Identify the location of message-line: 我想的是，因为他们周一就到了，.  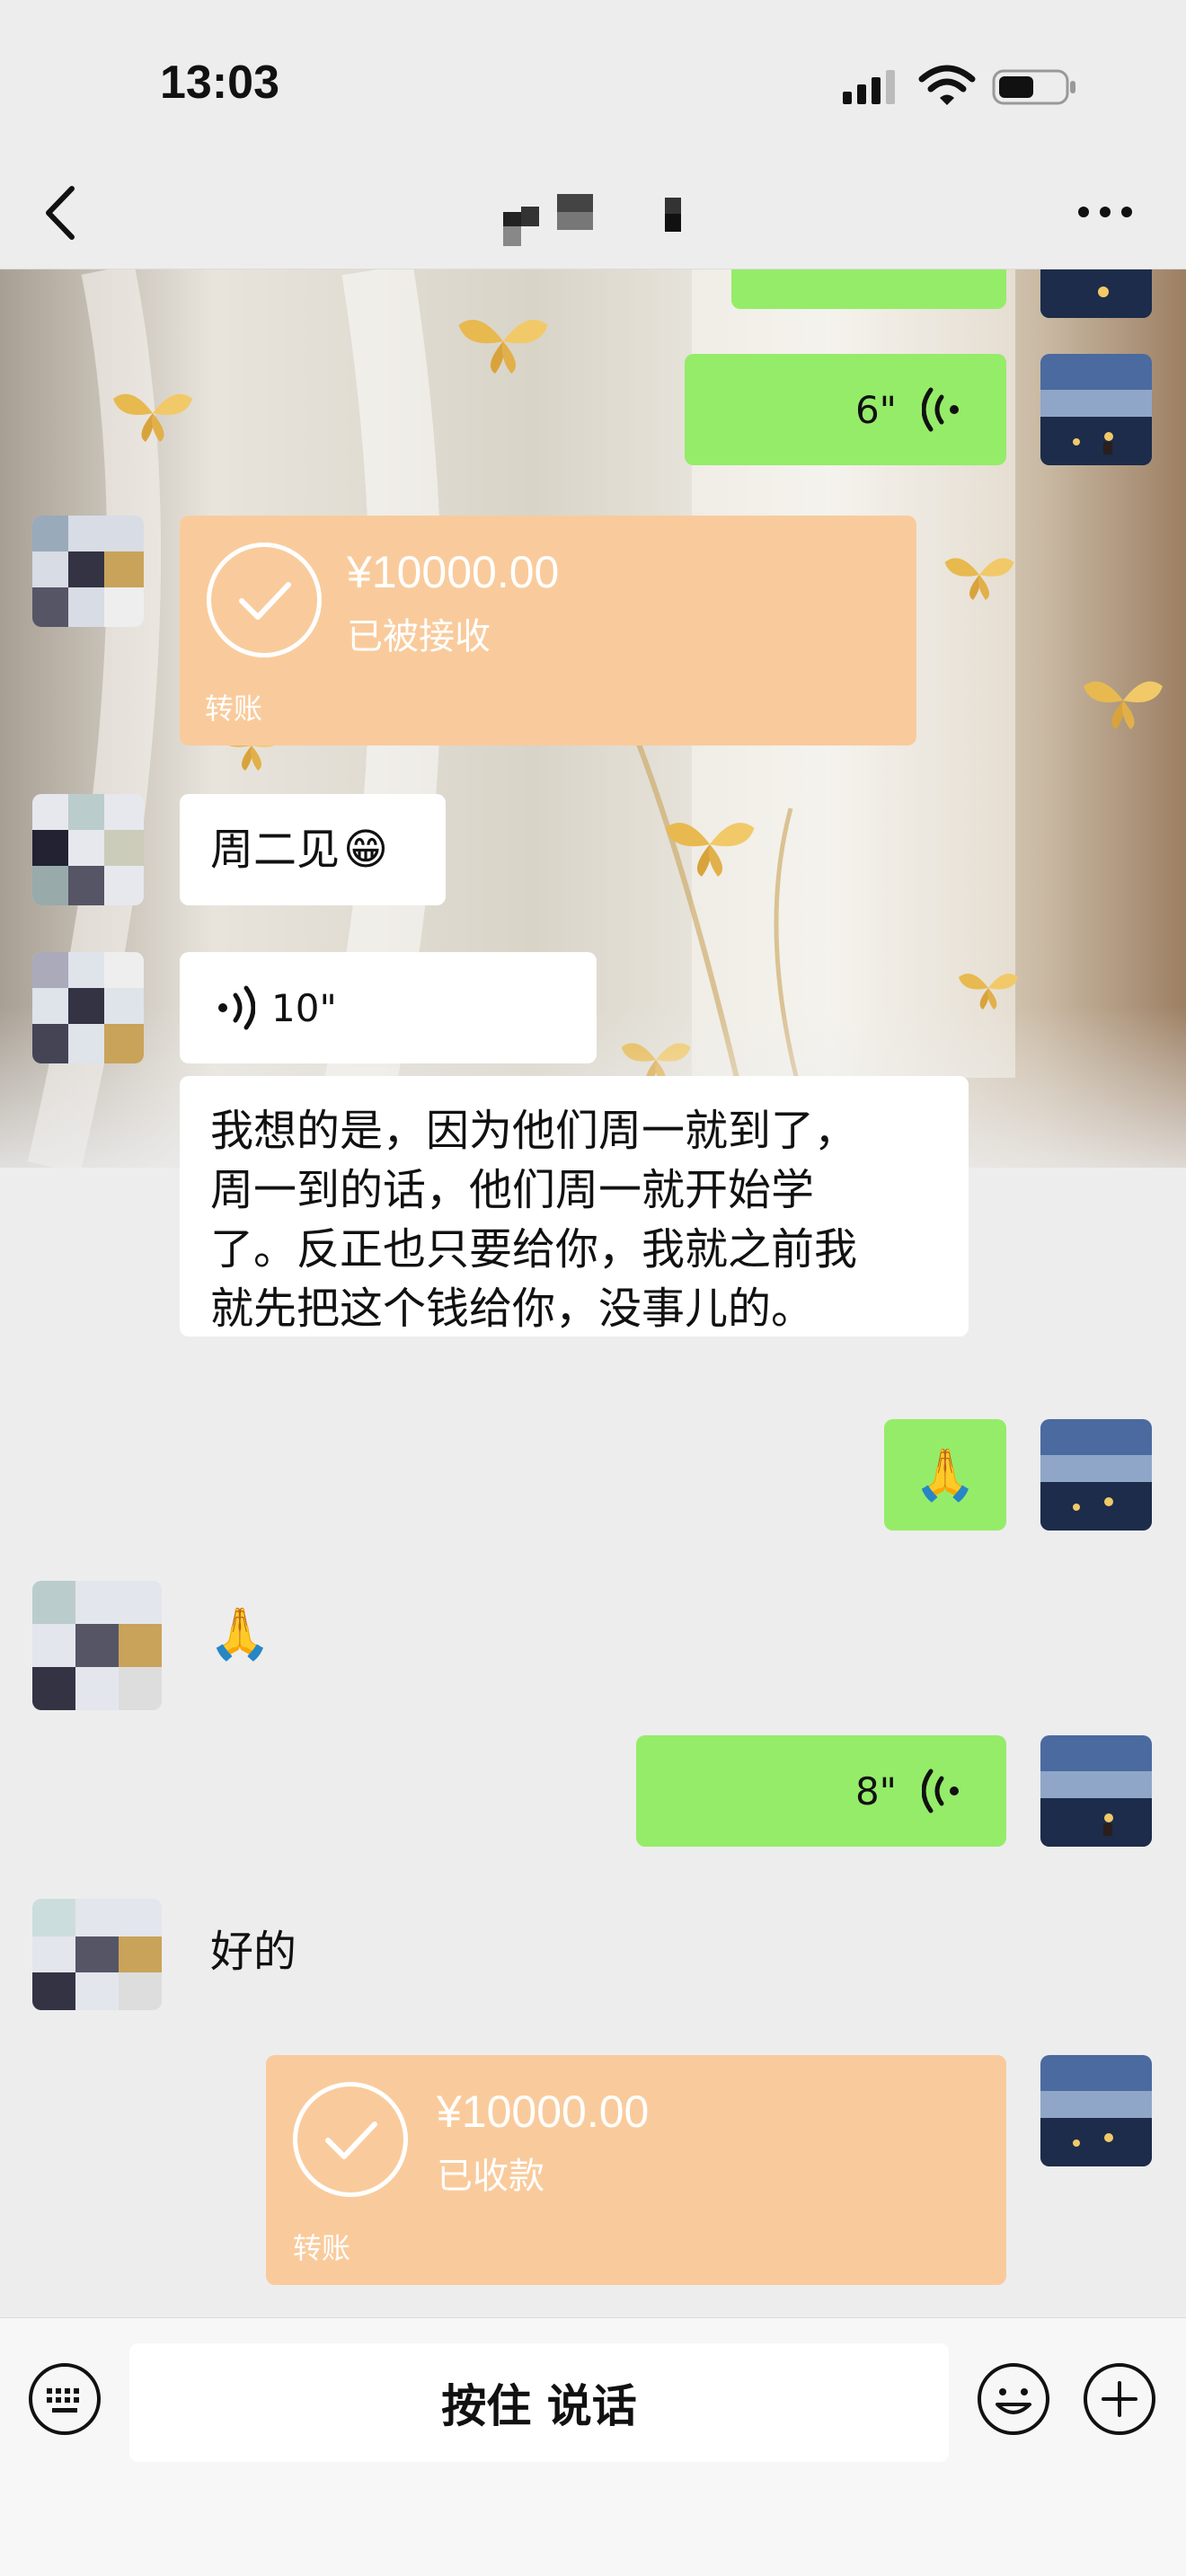
(534, 1131).